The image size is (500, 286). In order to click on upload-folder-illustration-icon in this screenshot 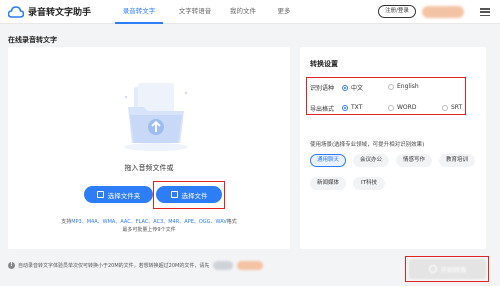, I will do `click(156, 115)`.